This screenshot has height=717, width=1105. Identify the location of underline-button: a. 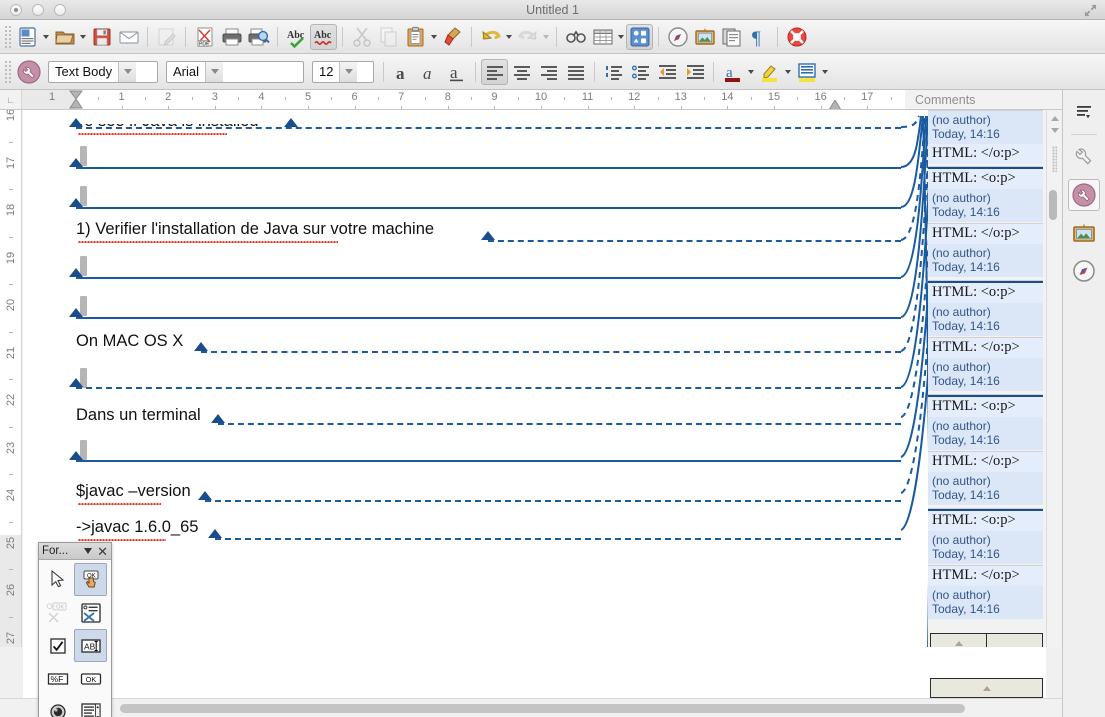
(456, 72).